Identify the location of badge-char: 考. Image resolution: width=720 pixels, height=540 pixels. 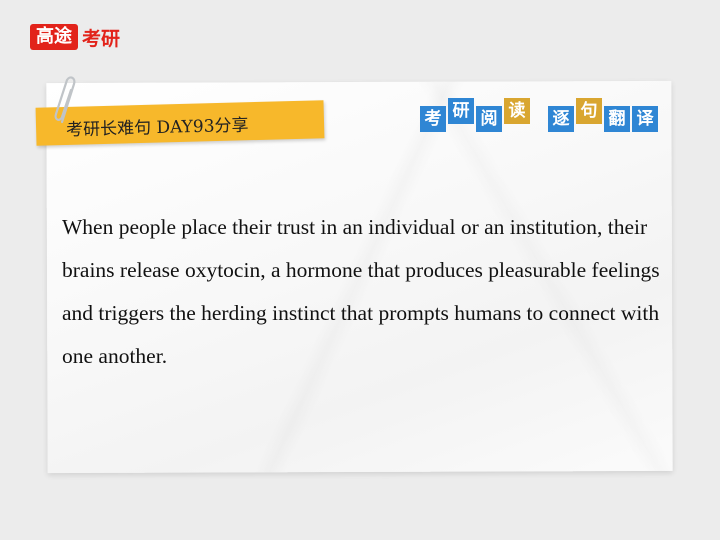
(433, 119).